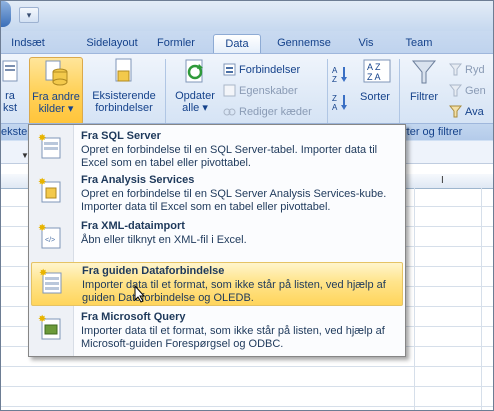  What do you see at coordinates (56, 91) in the screenshot?
I see `from-other-sources-button: Fra andre kilder ▾` at bounding box center [56, 91].